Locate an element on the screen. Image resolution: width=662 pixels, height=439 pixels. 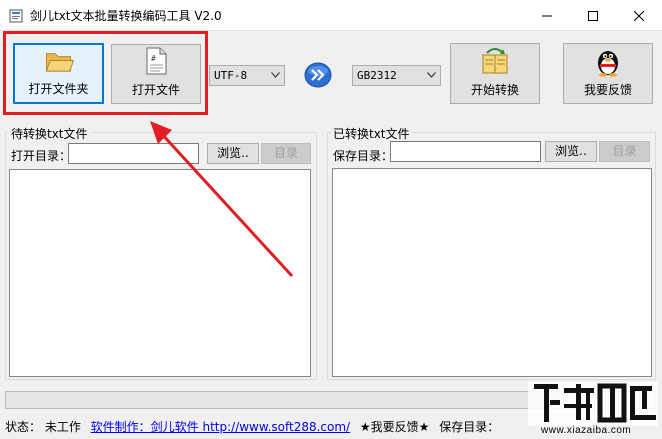
right-group-title: 已转换txt文件 is located at coordinates (371, 133).